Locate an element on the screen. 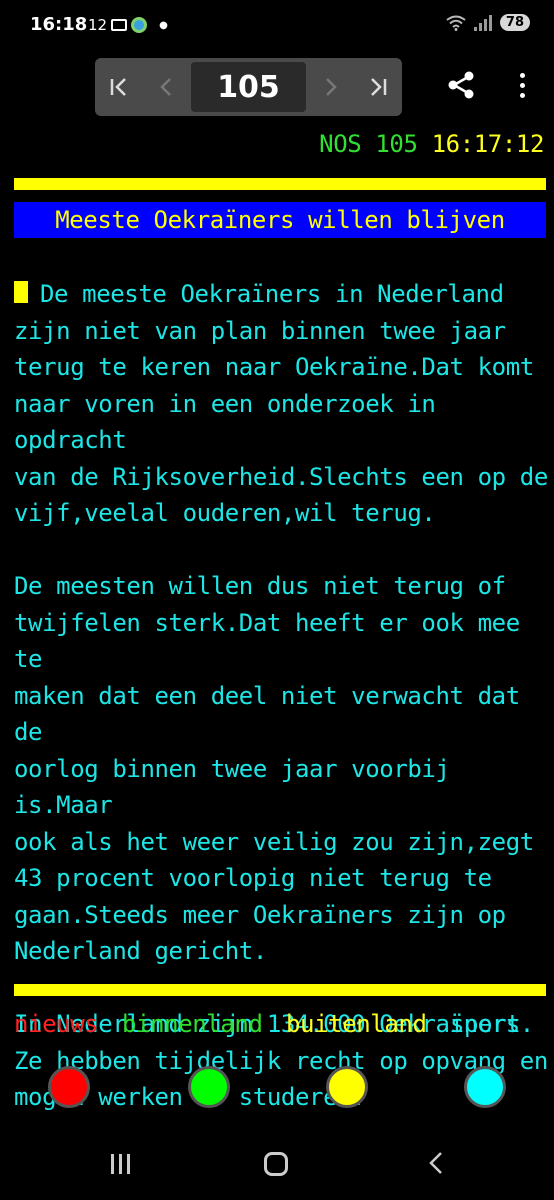 This screenshot has height=1200, width=554. headline: Meeste Oekraïners willen blijven is located at coordinates (280, 220).